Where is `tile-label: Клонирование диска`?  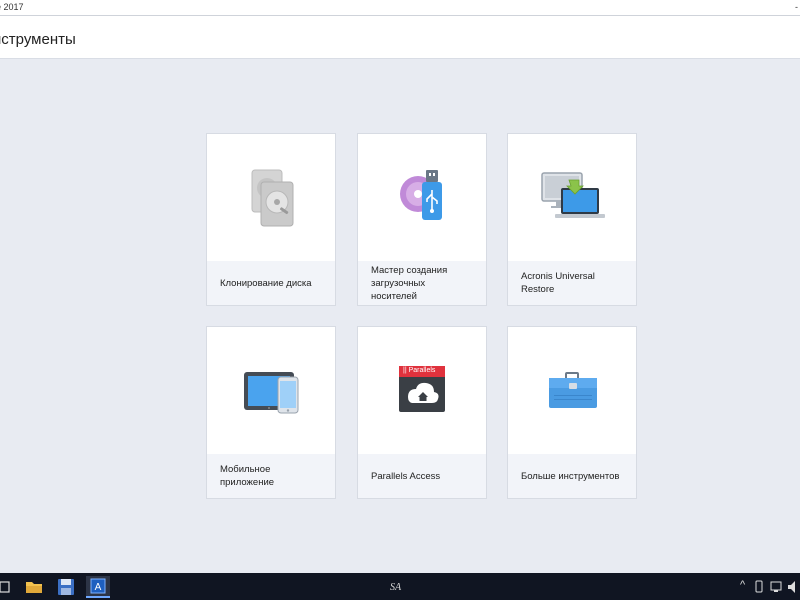 tile-label: Клонирование диска is located at coordinates (266, 283).